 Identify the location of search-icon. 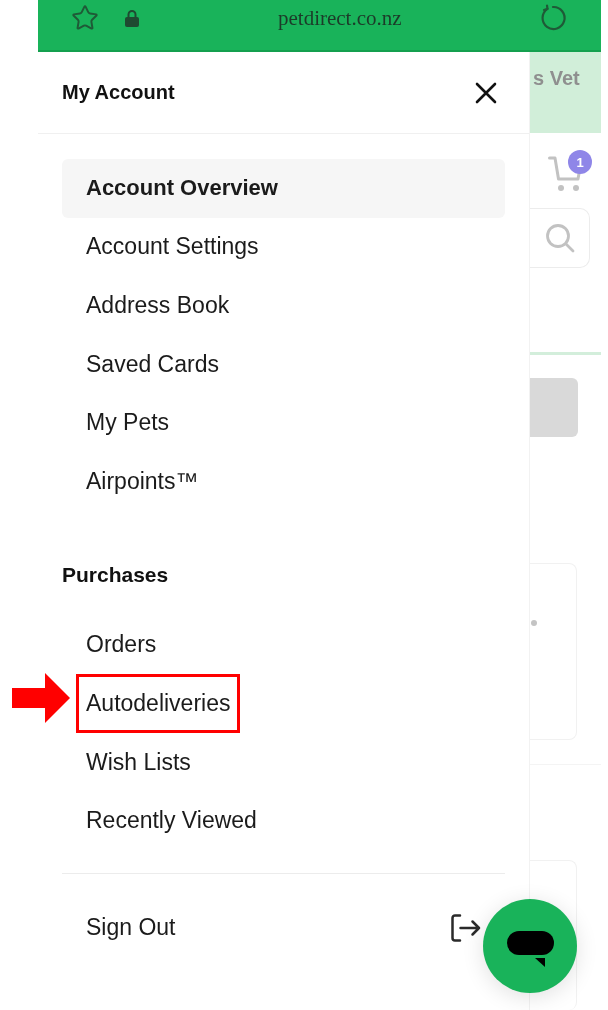
(559, 238).